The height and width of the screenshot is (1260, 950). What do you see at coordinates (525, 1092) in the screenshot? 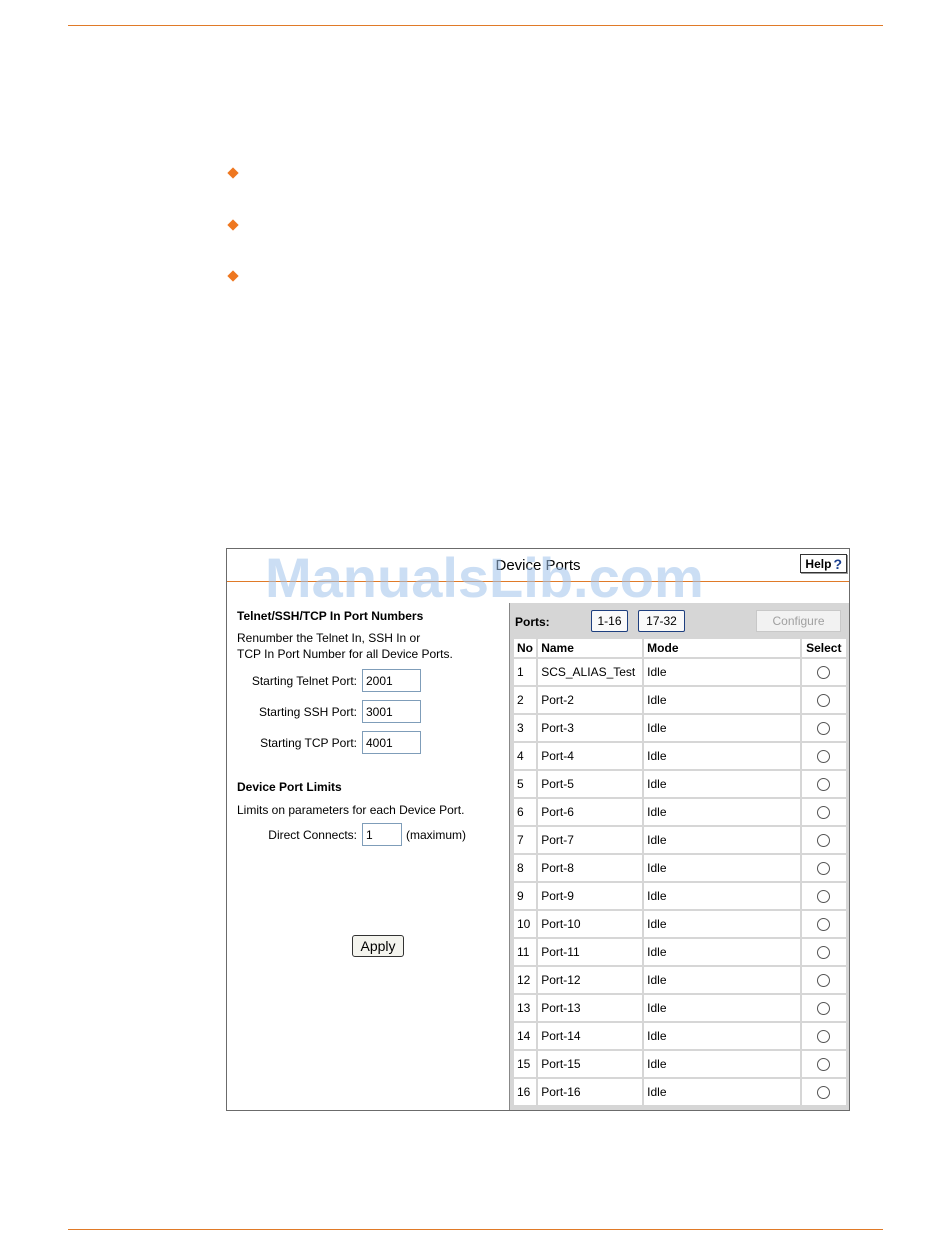
I see `port-no: 16` at bounding box center [525, 1092].